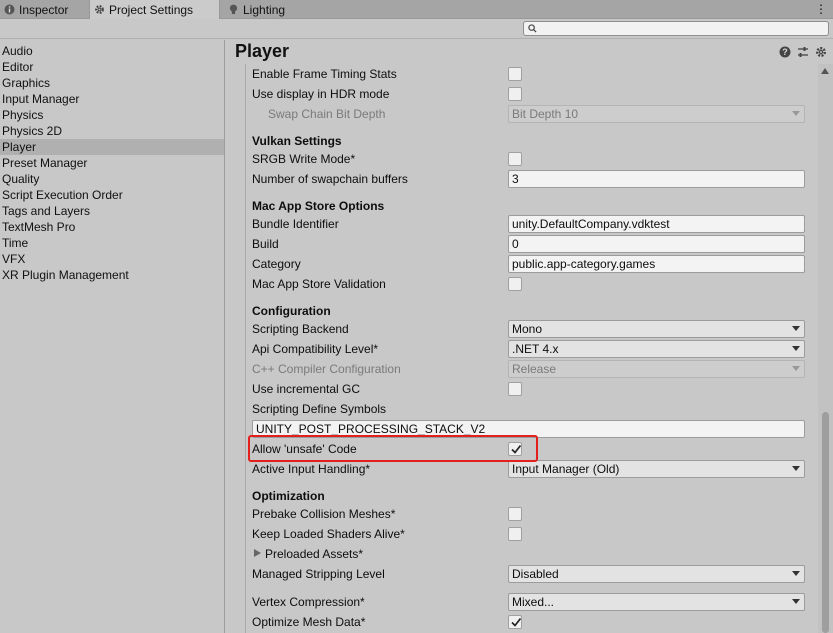  I want to click on scroll-up-arrow-icon, so click(825, 71).